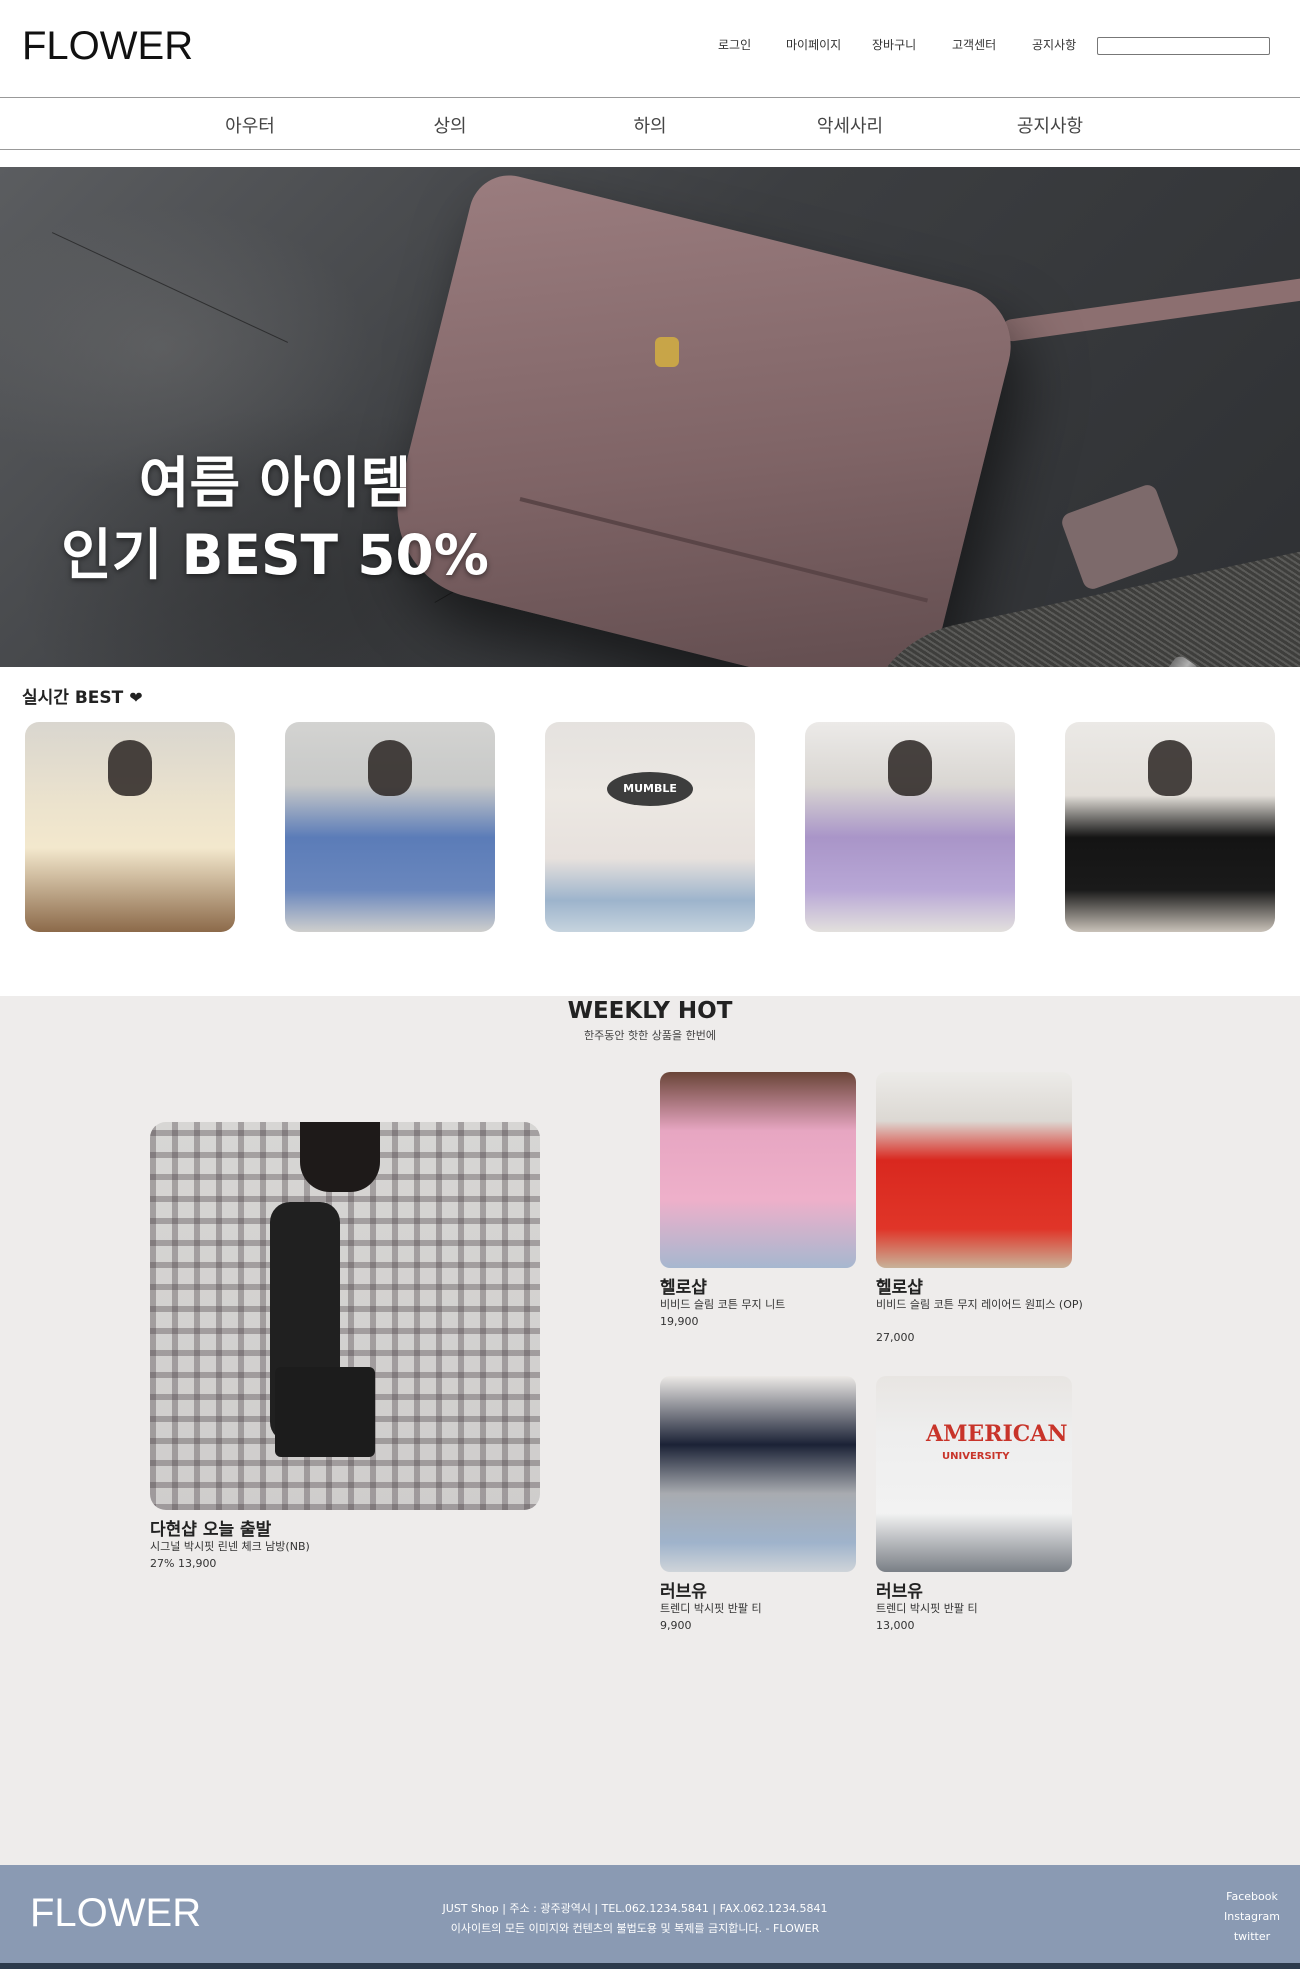  Describe the element at coordinates (1150, 308) in the screenshot. I see `bag-strap` at that location.